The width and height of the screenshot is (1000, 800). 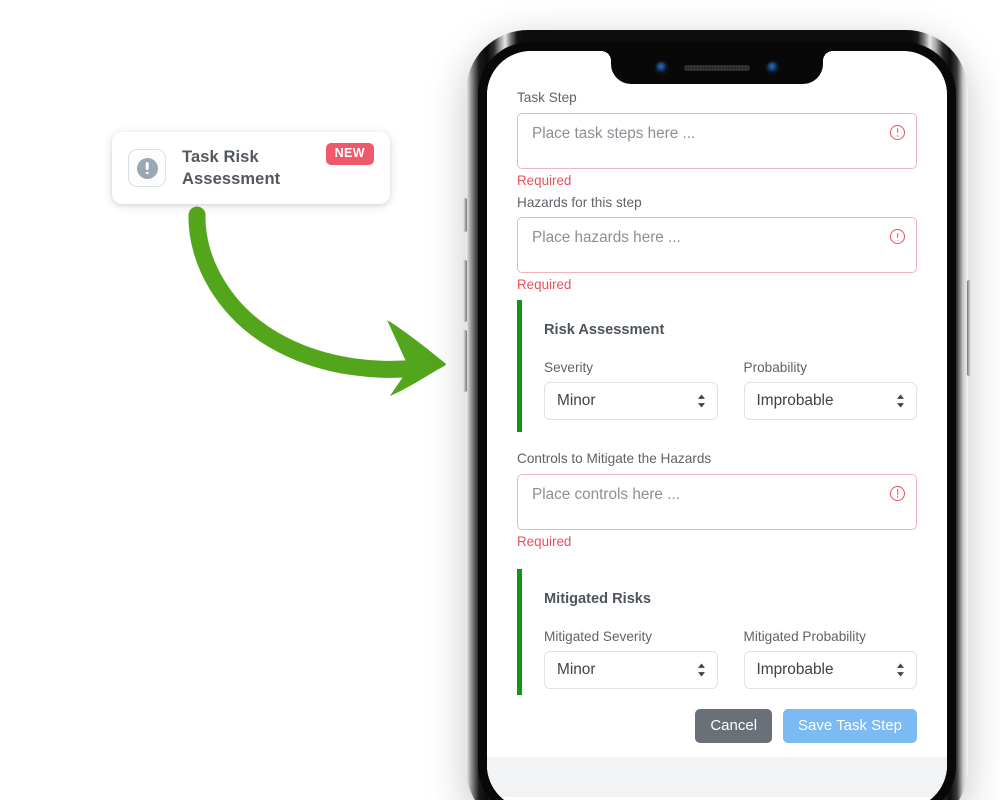 I want to click on hazards-error: Required, so click(x=544, y=285).